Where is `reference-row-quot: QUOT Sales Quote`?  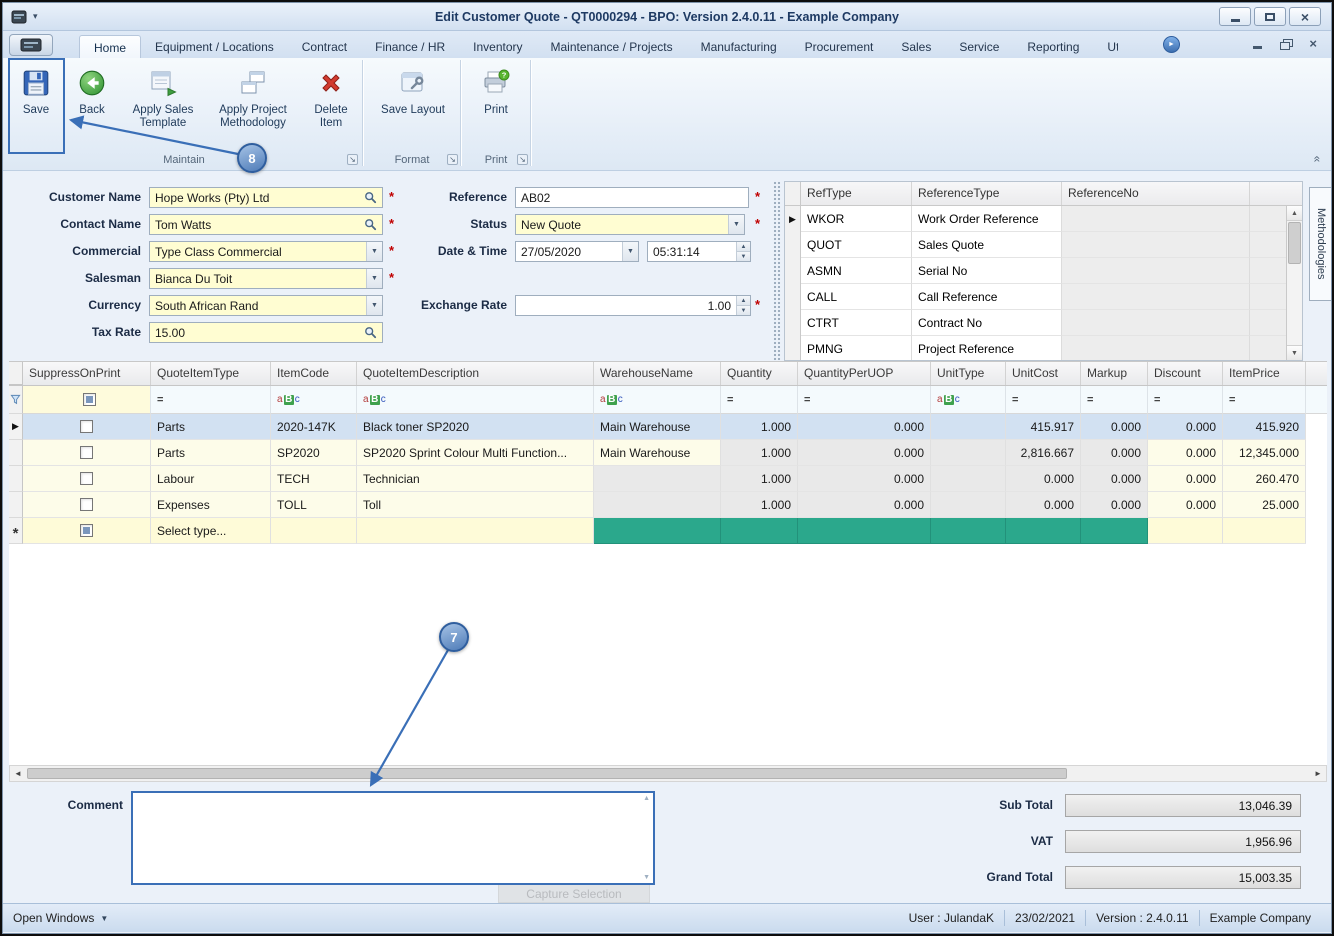 reference-row-quot: QUOT Sales Quote is located at coordinates (1043, 245).